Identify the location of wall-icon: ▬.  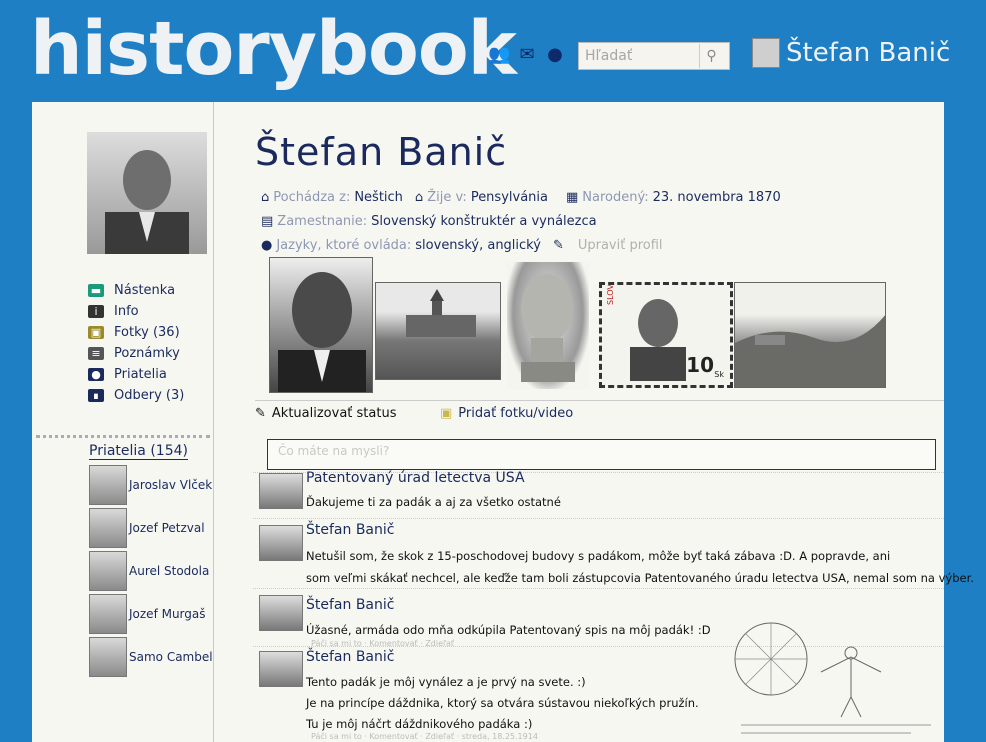
(96, 290).